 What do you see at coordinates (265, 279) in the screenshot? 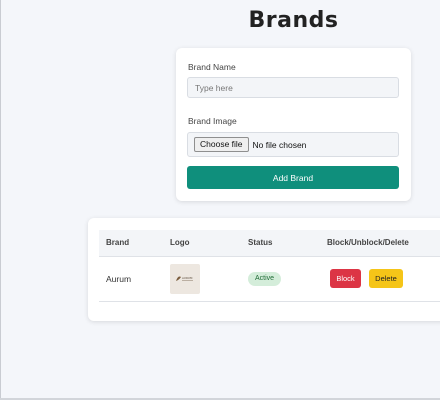
I see `status-badge: Active` at bounding box center [265, 279].